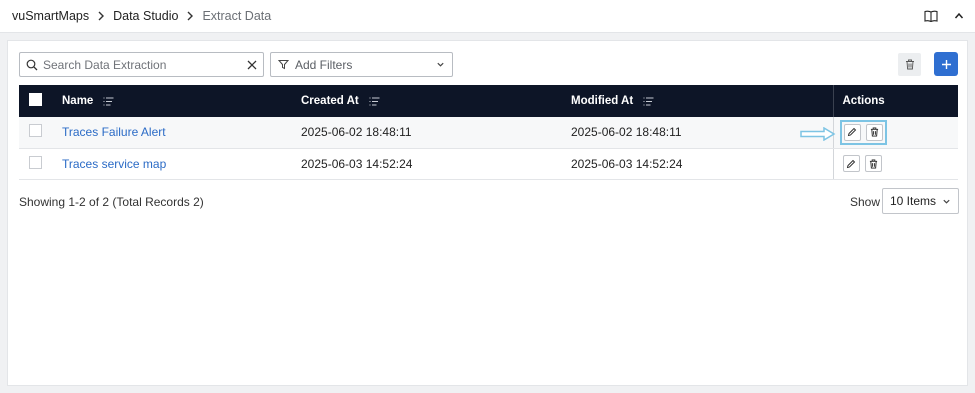 This screenshot has height=393, width=975. I want to click on column-header-actions: Actions, so click(863, 101).